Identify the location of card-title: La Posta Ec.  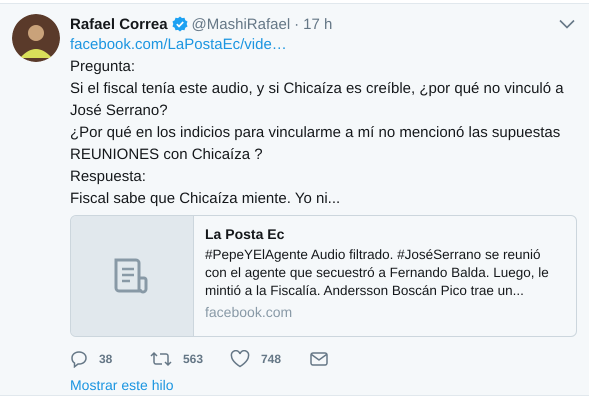
(245, 234).